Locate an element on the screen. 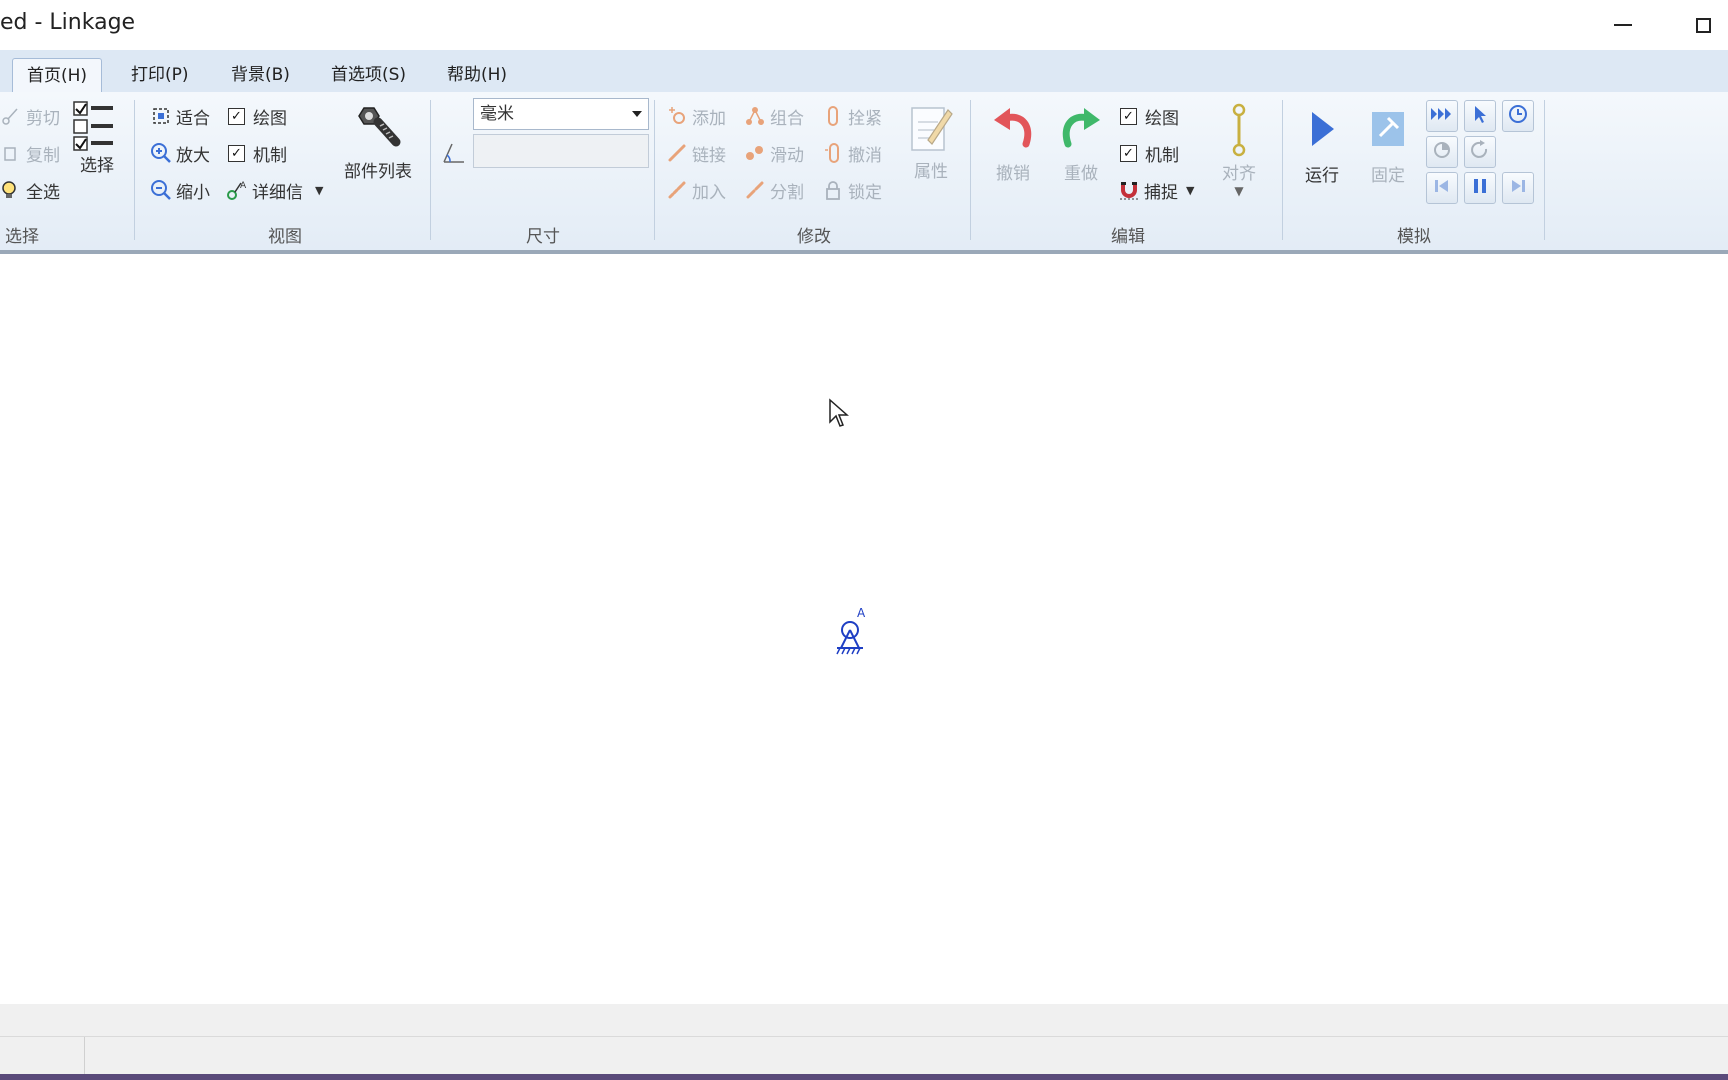 Image resolution: width=1728 pixels, height=1080 pixels. fit-icon is located at coordinates (161, 116).